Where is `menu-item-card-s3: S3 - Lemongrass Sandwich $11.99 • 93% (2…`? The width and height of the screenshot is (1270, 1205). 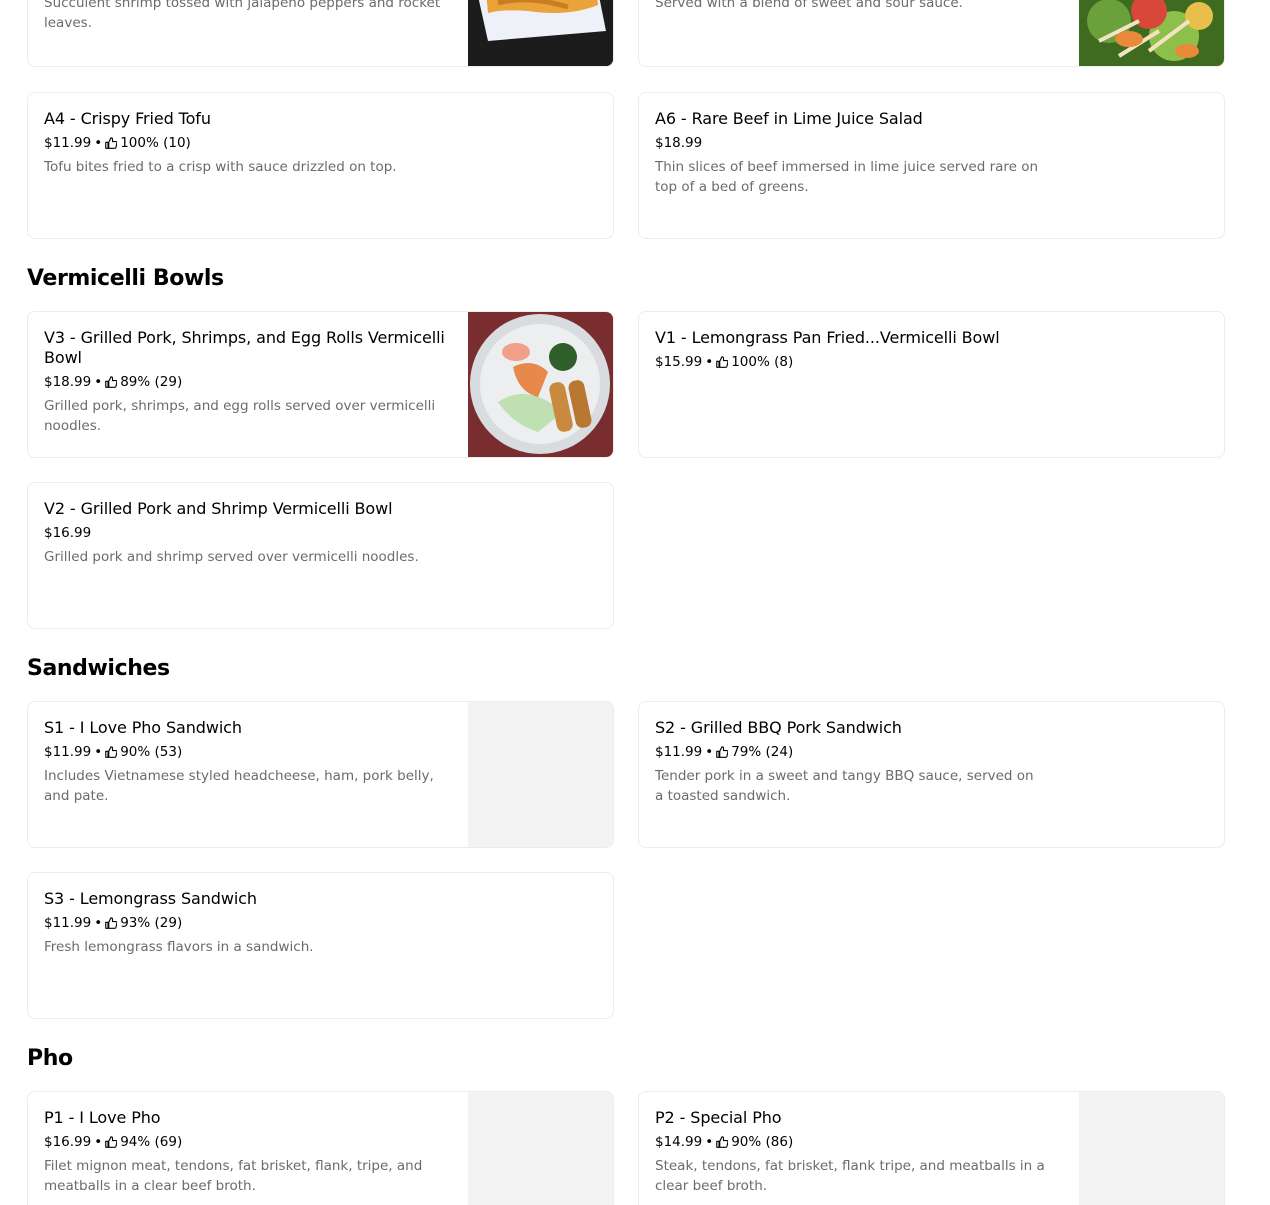
menu-item-card-s3: S3 - Lemongrass Sandwich $11.99 • 93% (2… is located at coordinates (320, 945).